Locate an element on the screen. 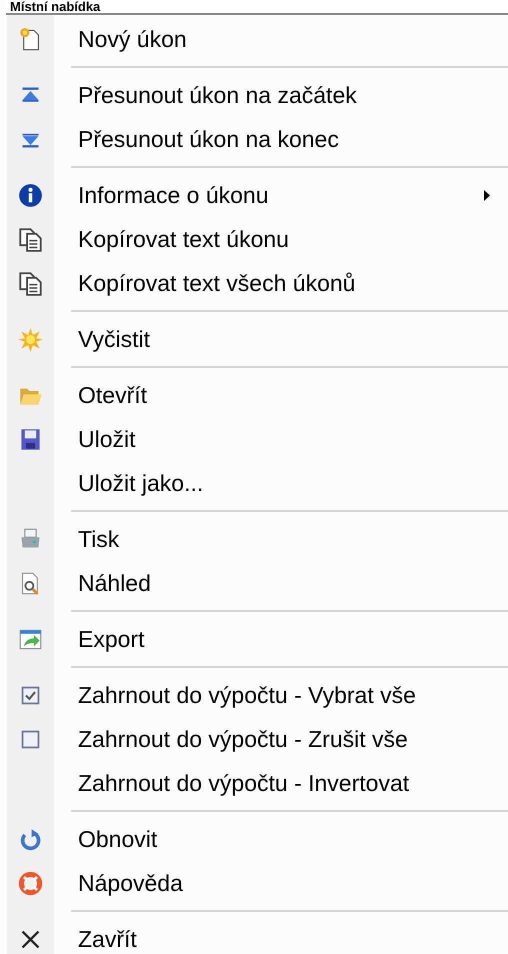 The width and height of the screenshot is (508, 954). menu-item: Nový úkon is located at coordinates (257, 39).